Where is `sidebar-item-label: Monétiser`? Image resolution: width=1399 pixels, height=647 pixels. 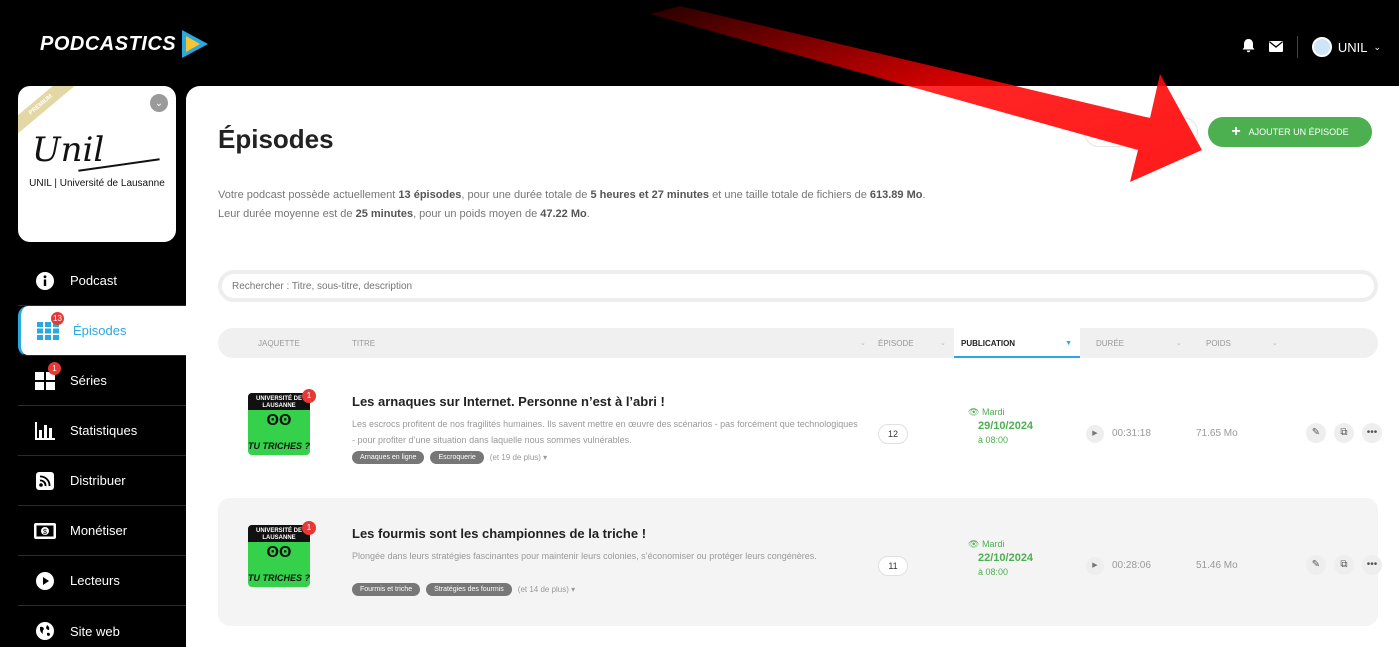
sidebar-item-label: Monétiser is located at coordinates (99, 530).